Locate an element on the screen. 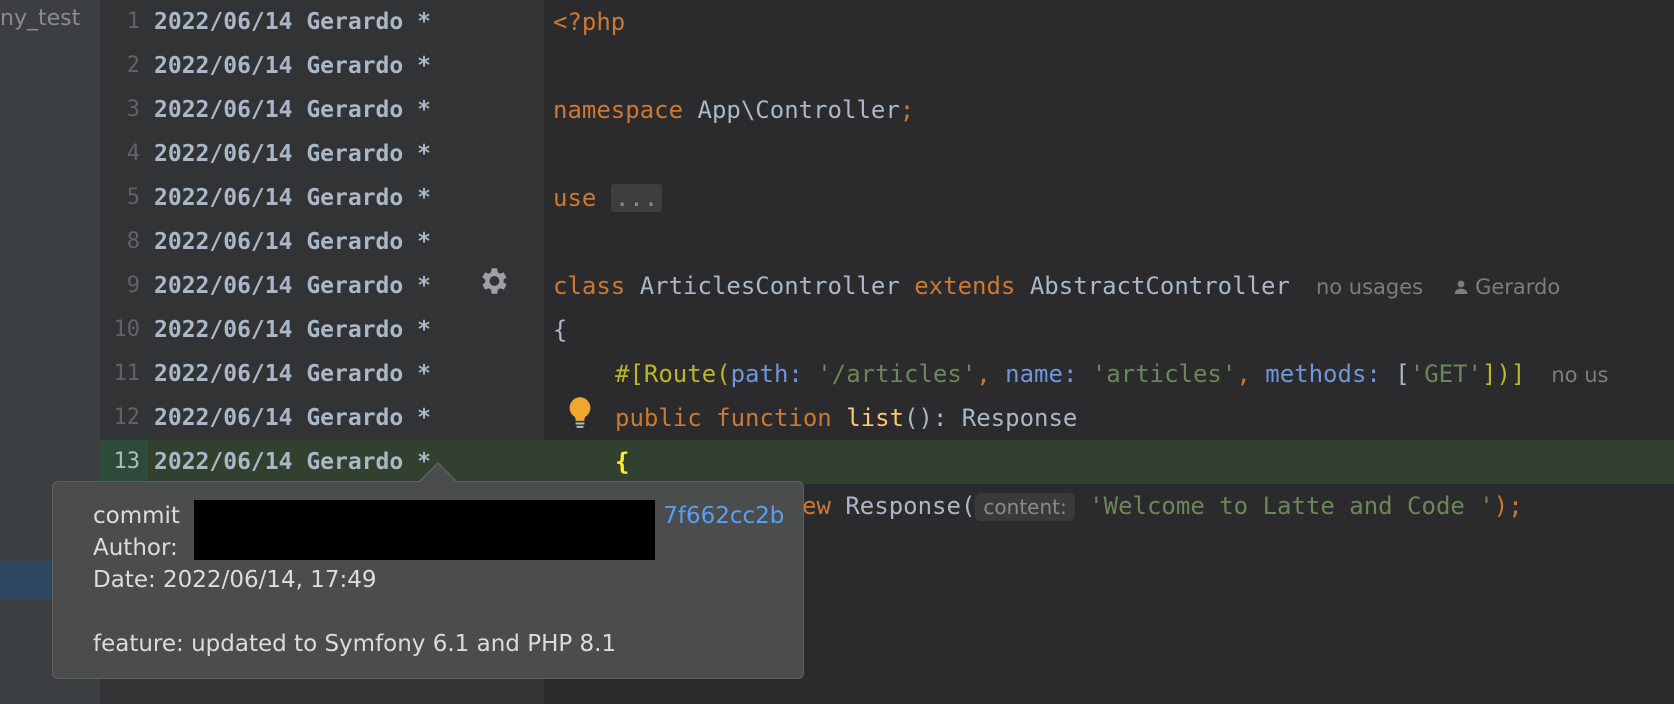 This screenshot has width=1674, height=704. line-number: 11 is located at coordinates (127, 373).